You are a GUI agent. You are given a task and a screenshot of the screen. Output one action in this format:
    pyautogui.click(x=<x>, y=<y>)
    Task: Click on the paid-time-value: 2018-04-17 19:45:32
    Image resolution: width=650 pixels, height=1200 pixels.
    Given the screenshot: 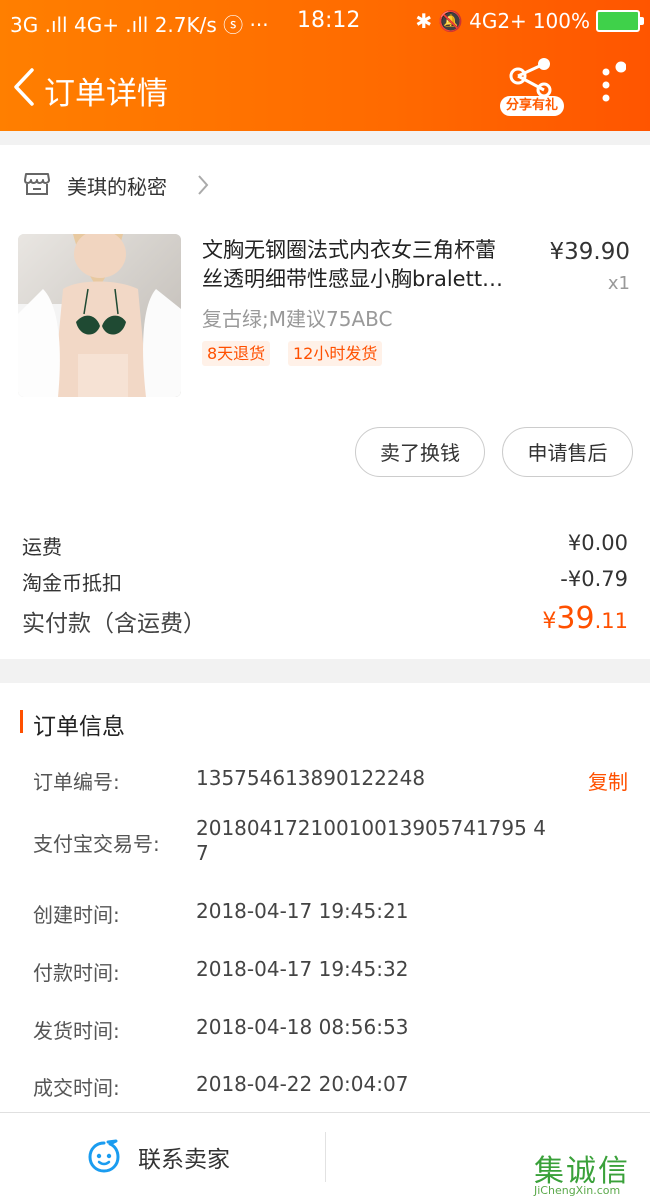 What is the action you would take?
    pyautogui.click(x=302, y=969)
    